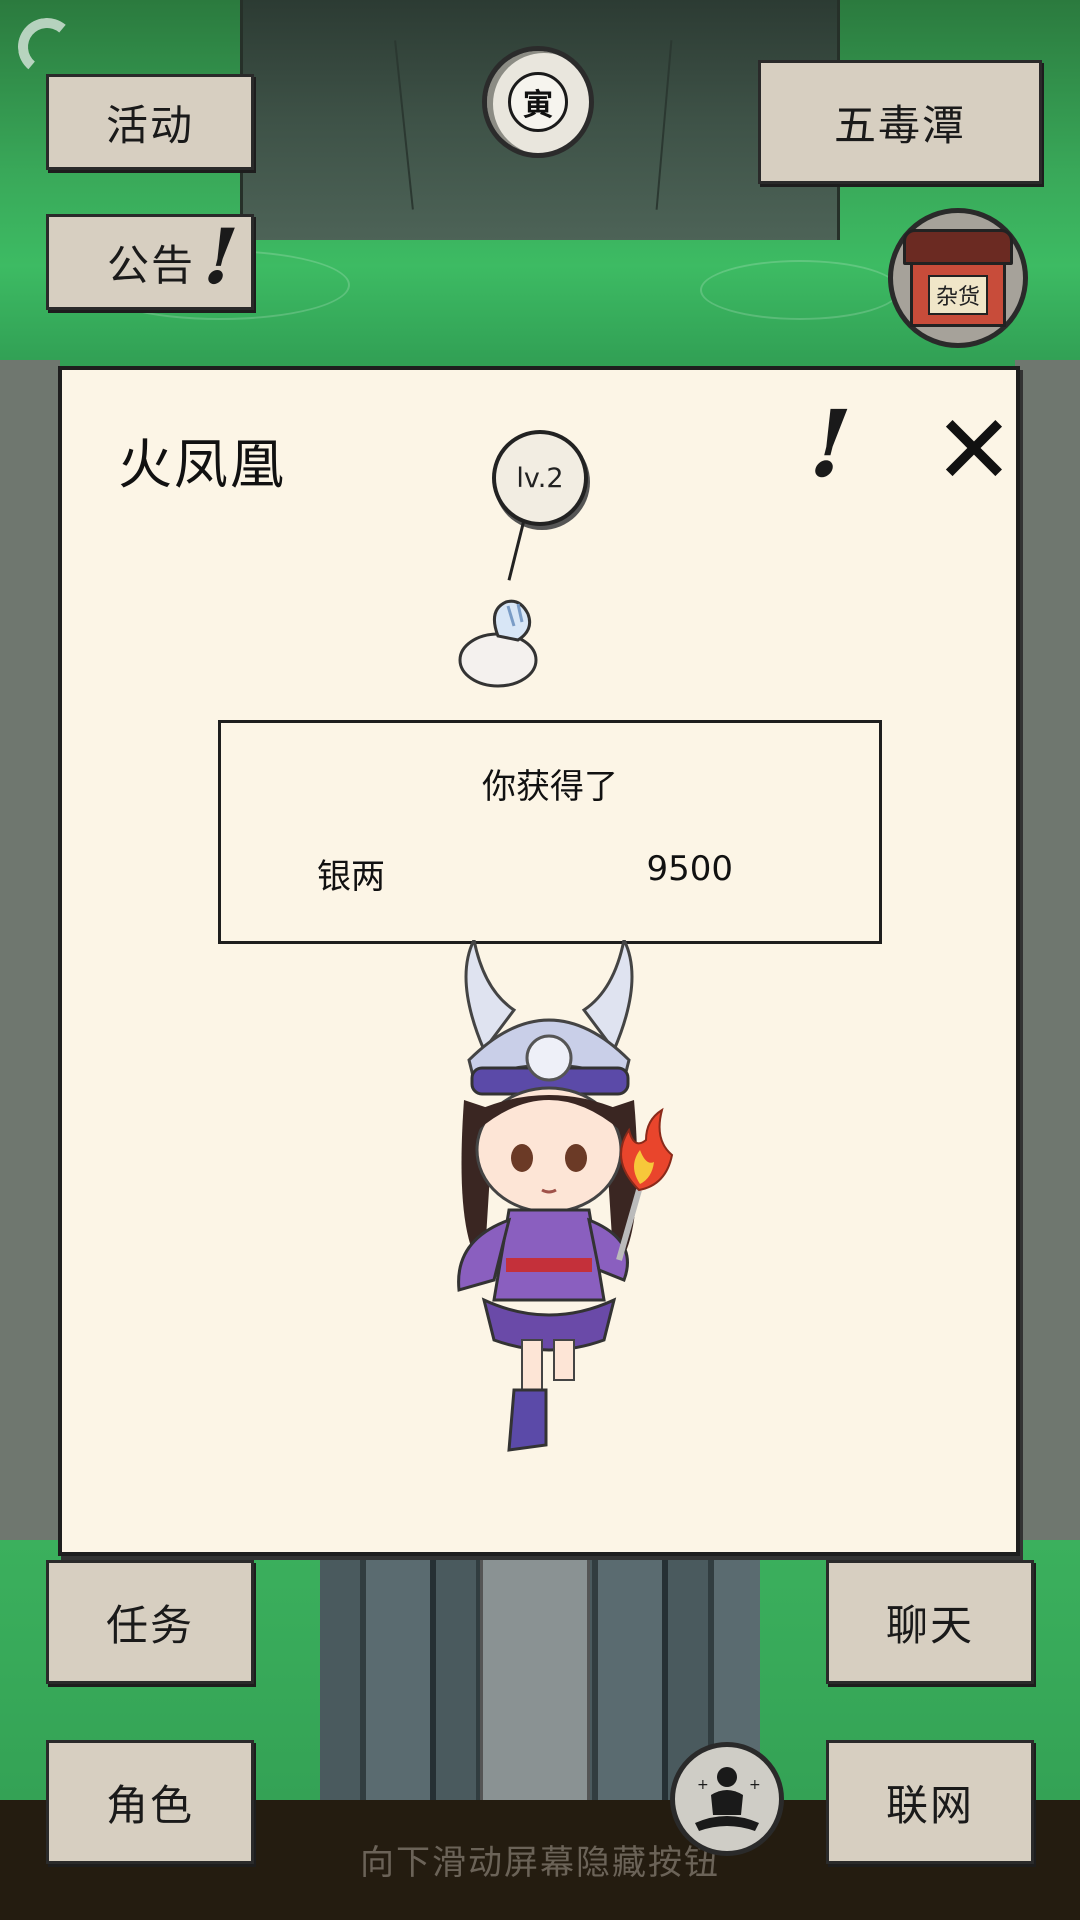 The height and width of the screenshot is (1920, 1080). Describe the element at coordinates (151, 265) in the screenshot. I see `notice-label: 公告` at that location.